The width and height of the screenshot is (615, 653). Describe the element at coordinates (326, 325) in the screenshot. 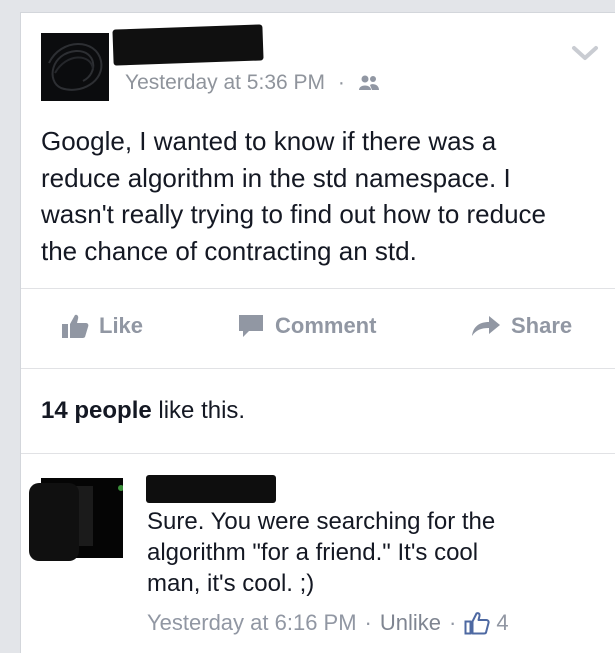

I see `comment-label: Comment` at that location.